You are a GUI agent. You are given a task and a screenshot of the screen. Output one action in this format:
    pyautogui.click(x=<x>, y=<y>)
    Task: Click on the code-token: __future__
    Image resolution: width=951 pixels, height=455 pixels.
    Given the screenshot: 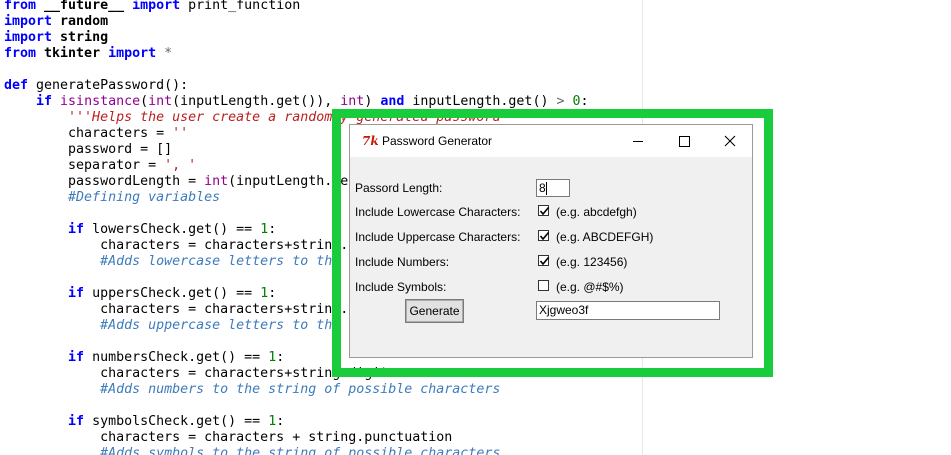 What is the action you would take?
    pyautogui.click(x=88, y=6)
    